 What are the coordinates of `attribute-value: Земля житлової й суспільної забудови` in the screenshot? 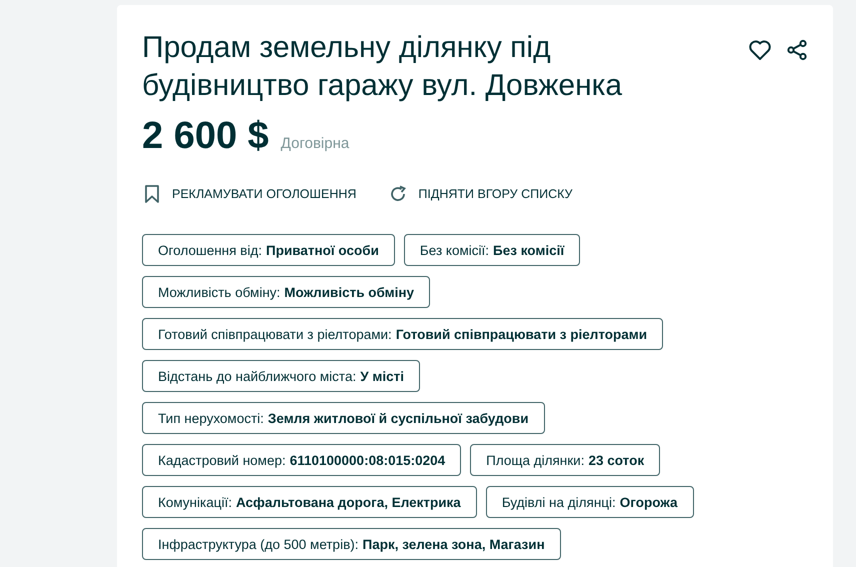 It's located at (398, 418).